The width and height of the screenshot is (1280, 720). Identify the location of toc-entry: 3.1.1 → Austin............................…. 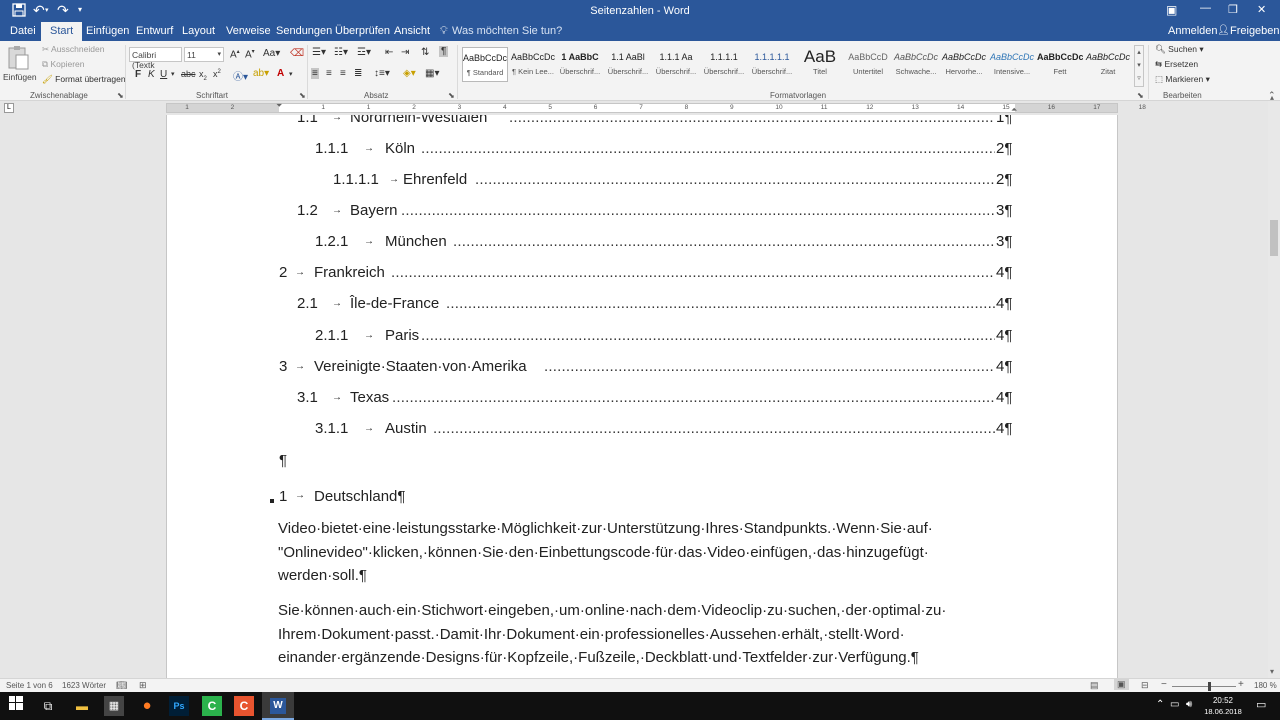
(643, 430).